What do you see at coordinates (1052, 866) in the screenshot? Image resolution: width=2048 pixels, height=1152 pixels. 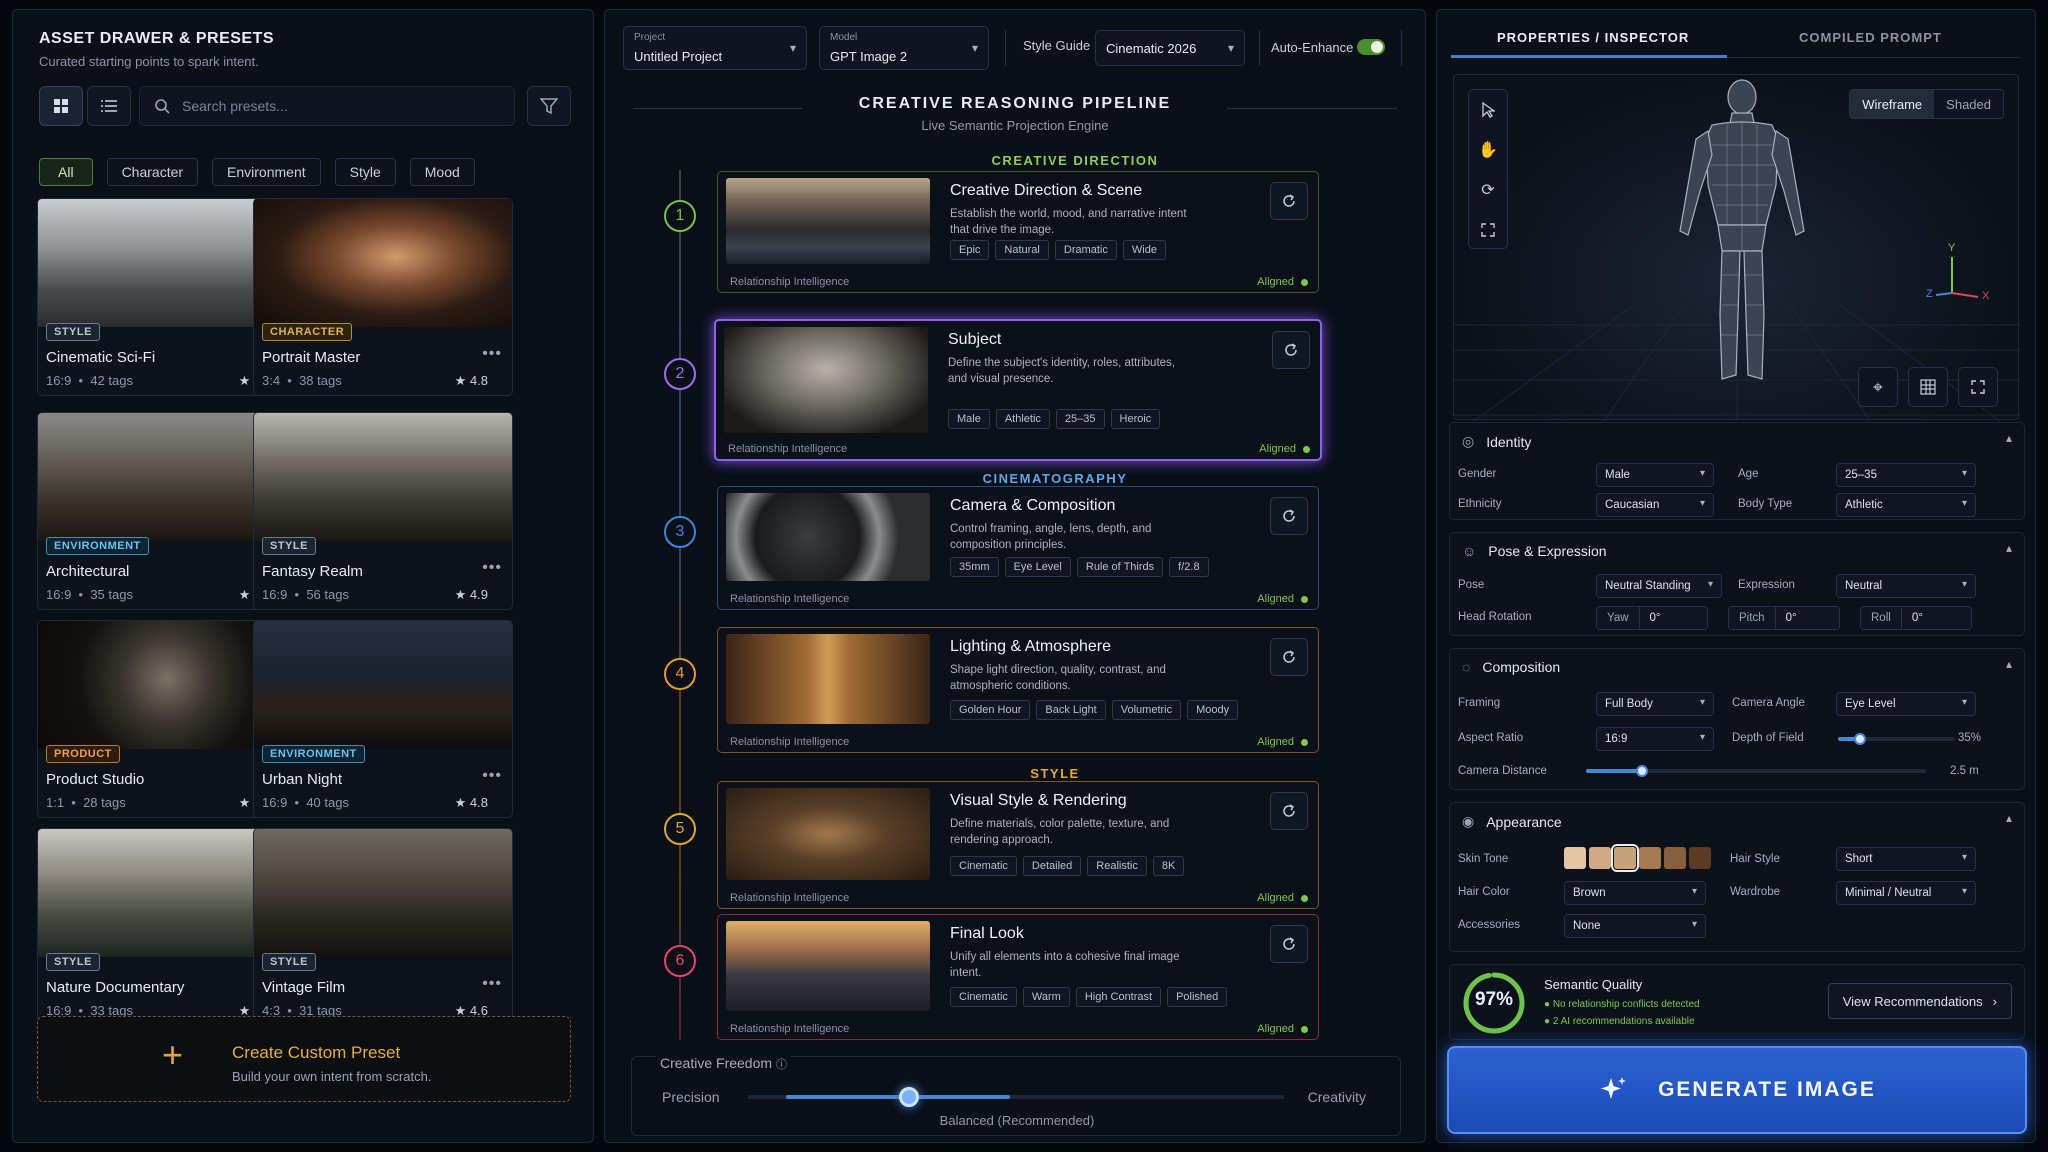 I see `step-tag: Detailed` at bounding box center [1052, 866].